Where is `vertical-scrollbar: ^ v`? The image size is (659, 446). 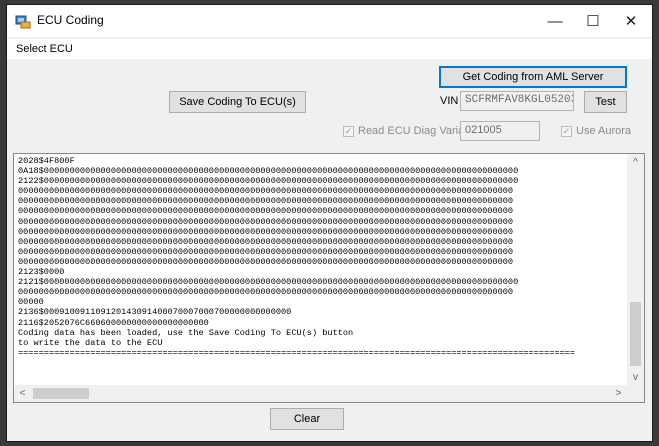 vertical-scrollbar: ^ v is located at coordinates (635, 270).